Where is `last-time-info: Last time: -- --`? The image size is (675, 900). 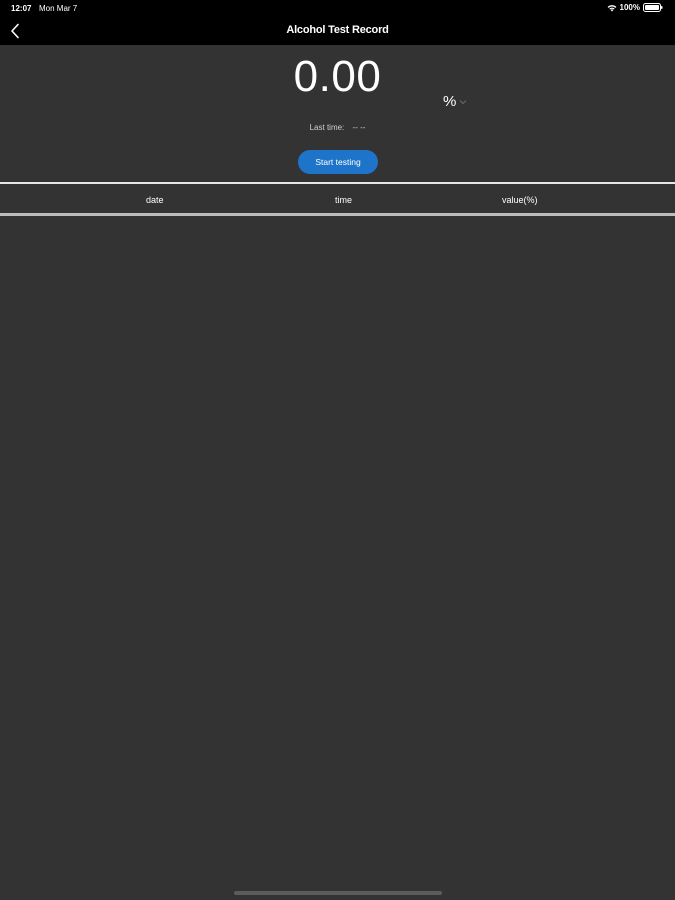
last-time-info: Last time: -- -- is located at coordinates (337, 127).